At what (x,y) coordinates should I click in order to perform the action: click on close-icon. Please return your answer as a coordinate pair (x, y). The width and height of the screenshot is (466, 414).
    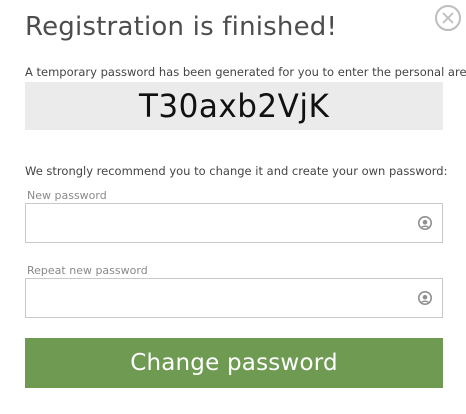
    Looking at the image, I should click on (448, 18).